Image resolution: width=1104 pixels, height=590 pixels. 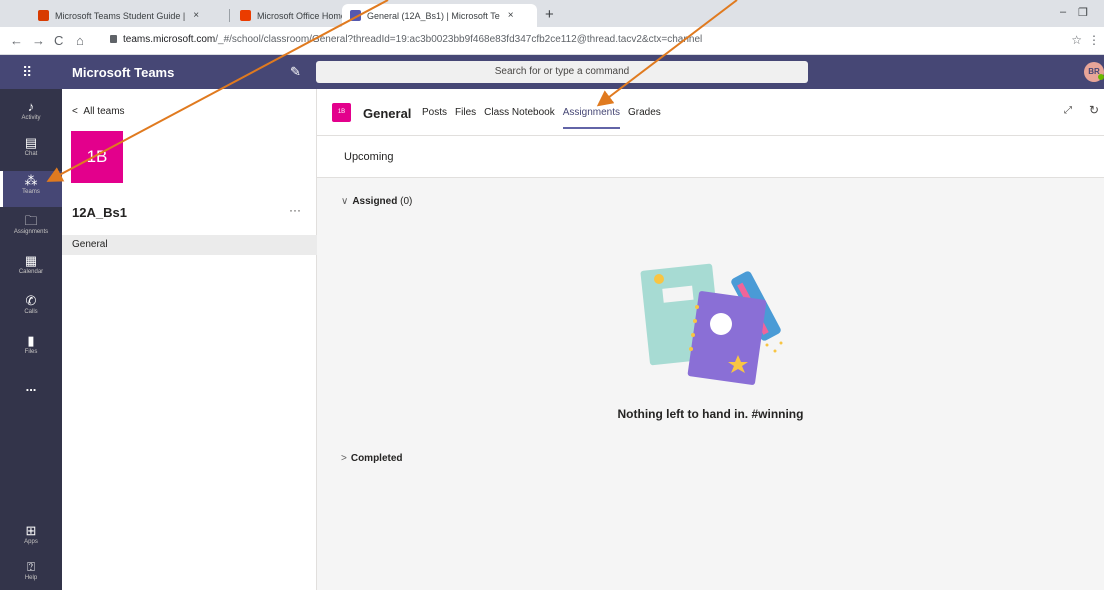 I want to click on section-title: Upcoming, so click(x=369, y=157).